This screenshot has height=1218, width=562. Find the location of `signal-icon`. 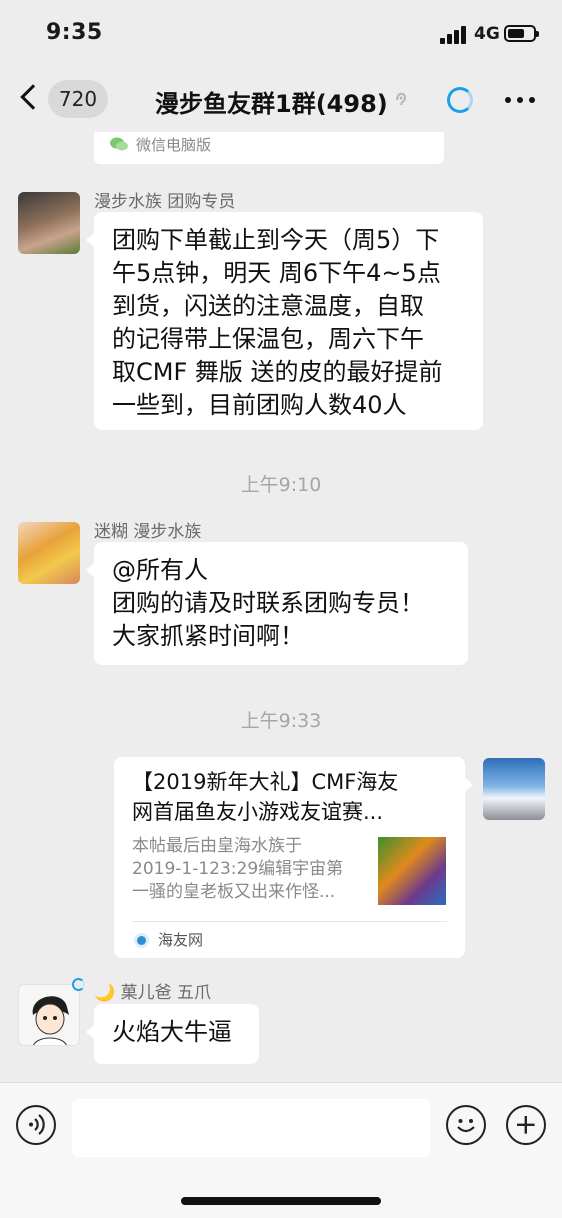

signal-icon is located at coordinates (454, 35).